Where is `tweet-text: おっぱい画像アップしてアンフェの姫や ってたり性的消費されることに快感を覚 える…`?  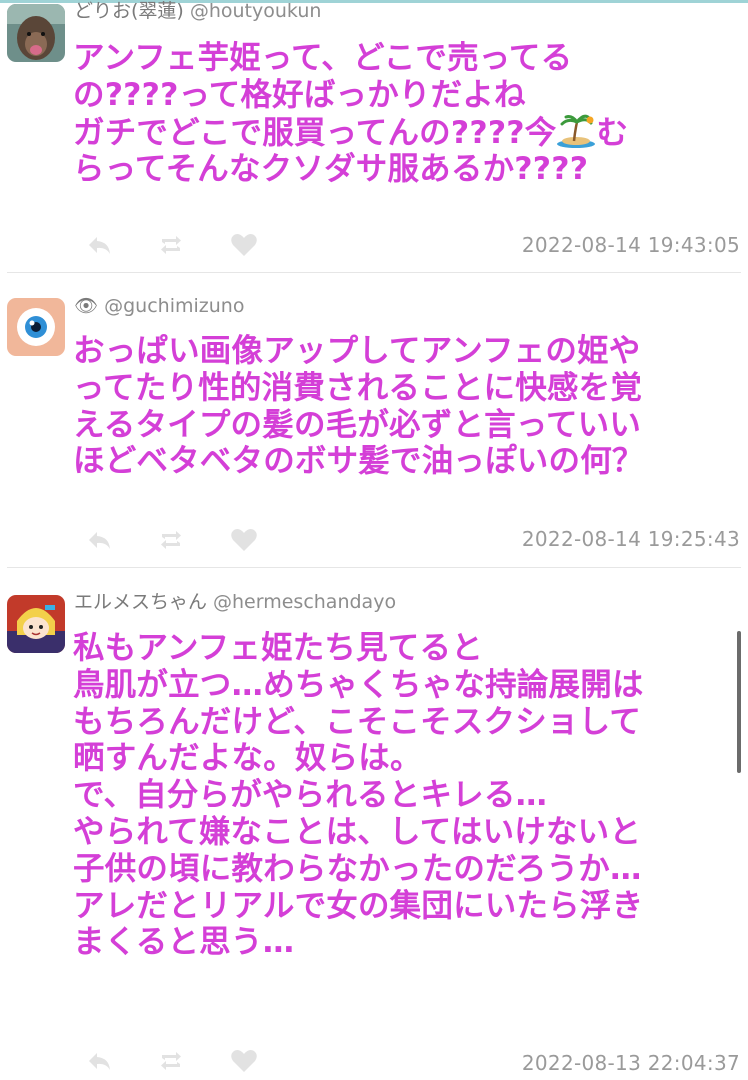 tweet-text: おっぱい画像アップしてアンフェの姫や ってたり性的消費されることに快感を覚 える… is located at coordinates (407, 406).